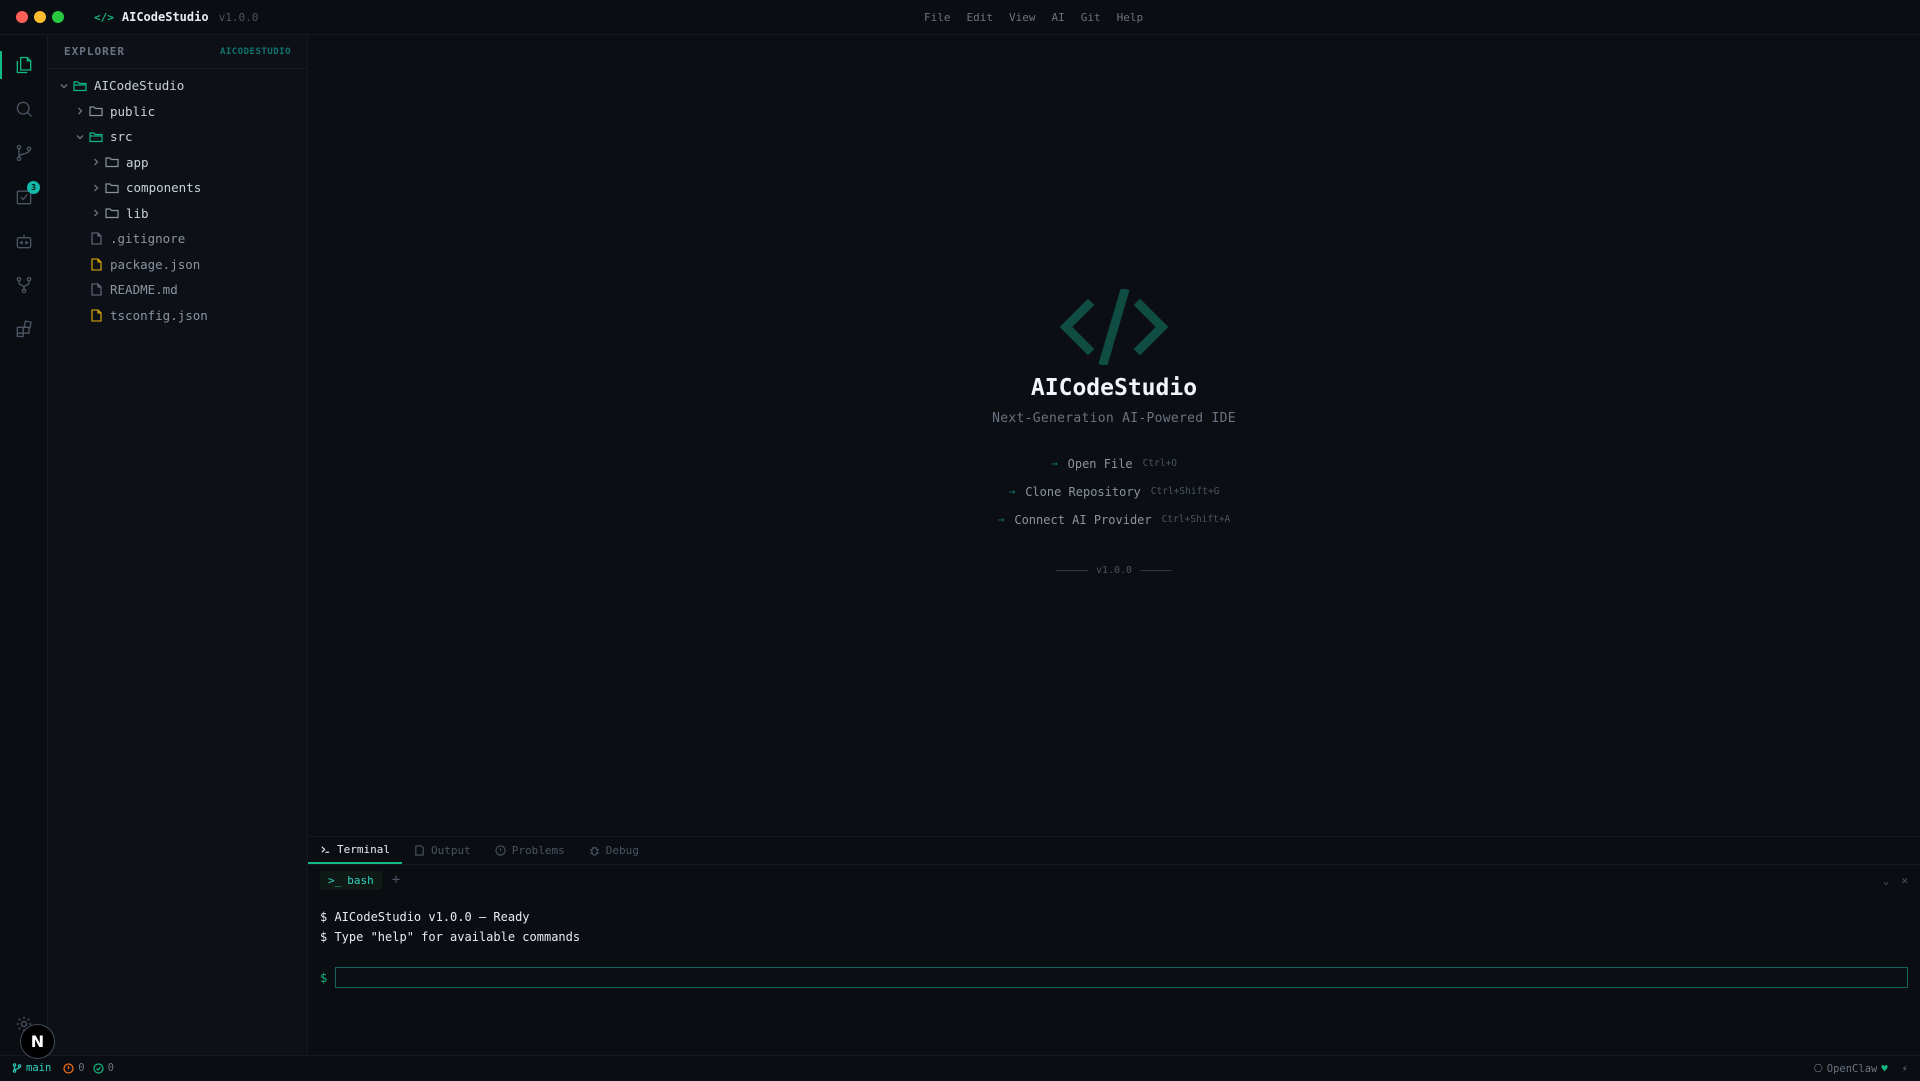  I want to click on source-control-icon, so click(24, 153).